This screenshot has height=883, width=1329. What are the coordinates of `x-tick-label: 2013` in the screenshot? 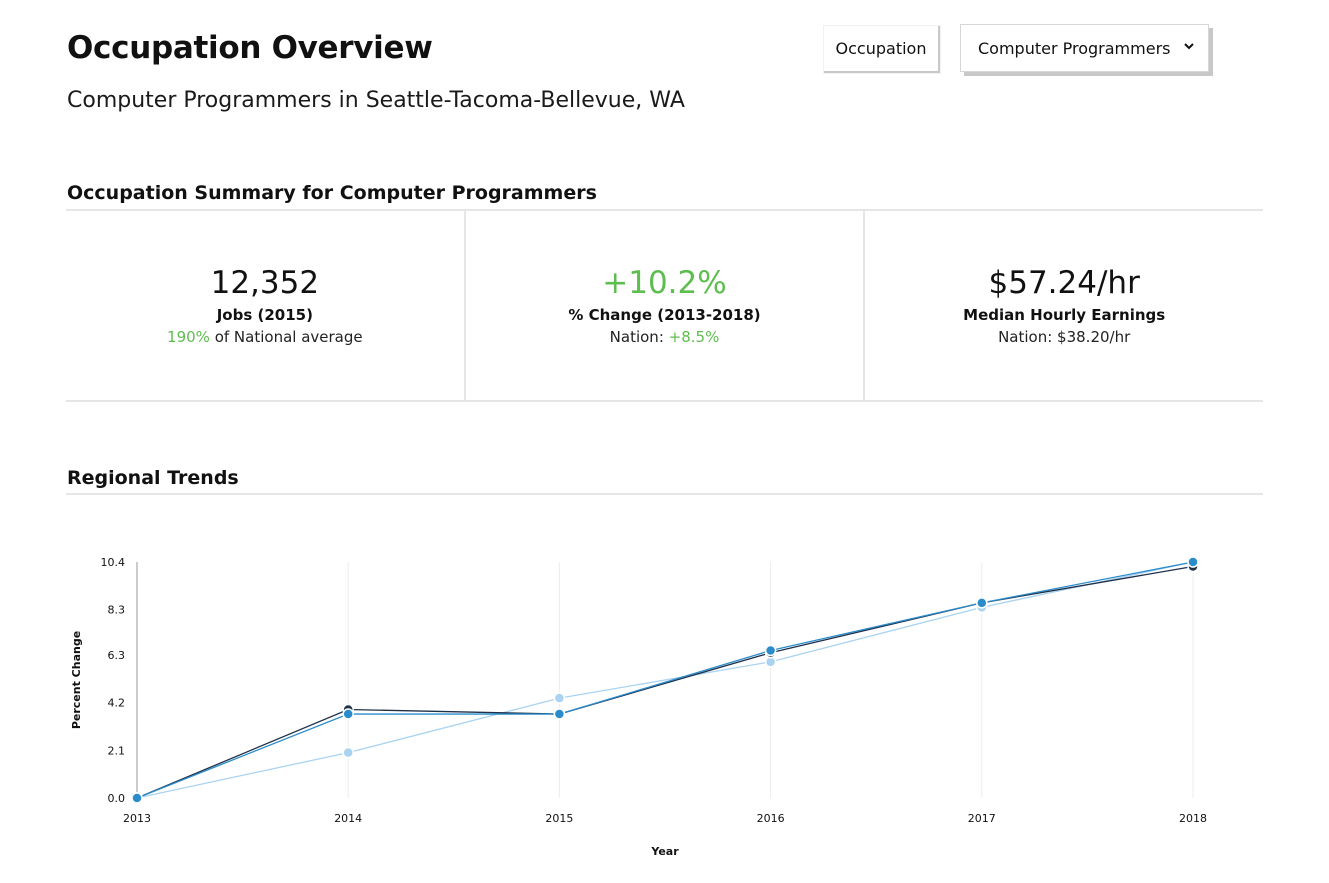 It's located at (137, 818).